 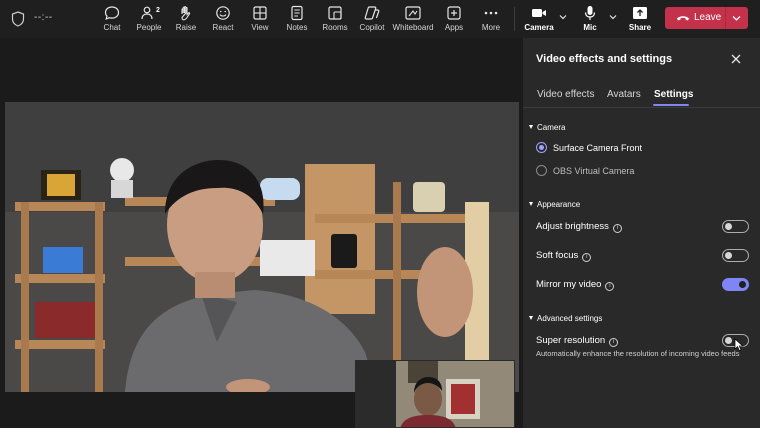 I want to click on mirror-video-row: Mirror my video i, so click(x=575, y=285).